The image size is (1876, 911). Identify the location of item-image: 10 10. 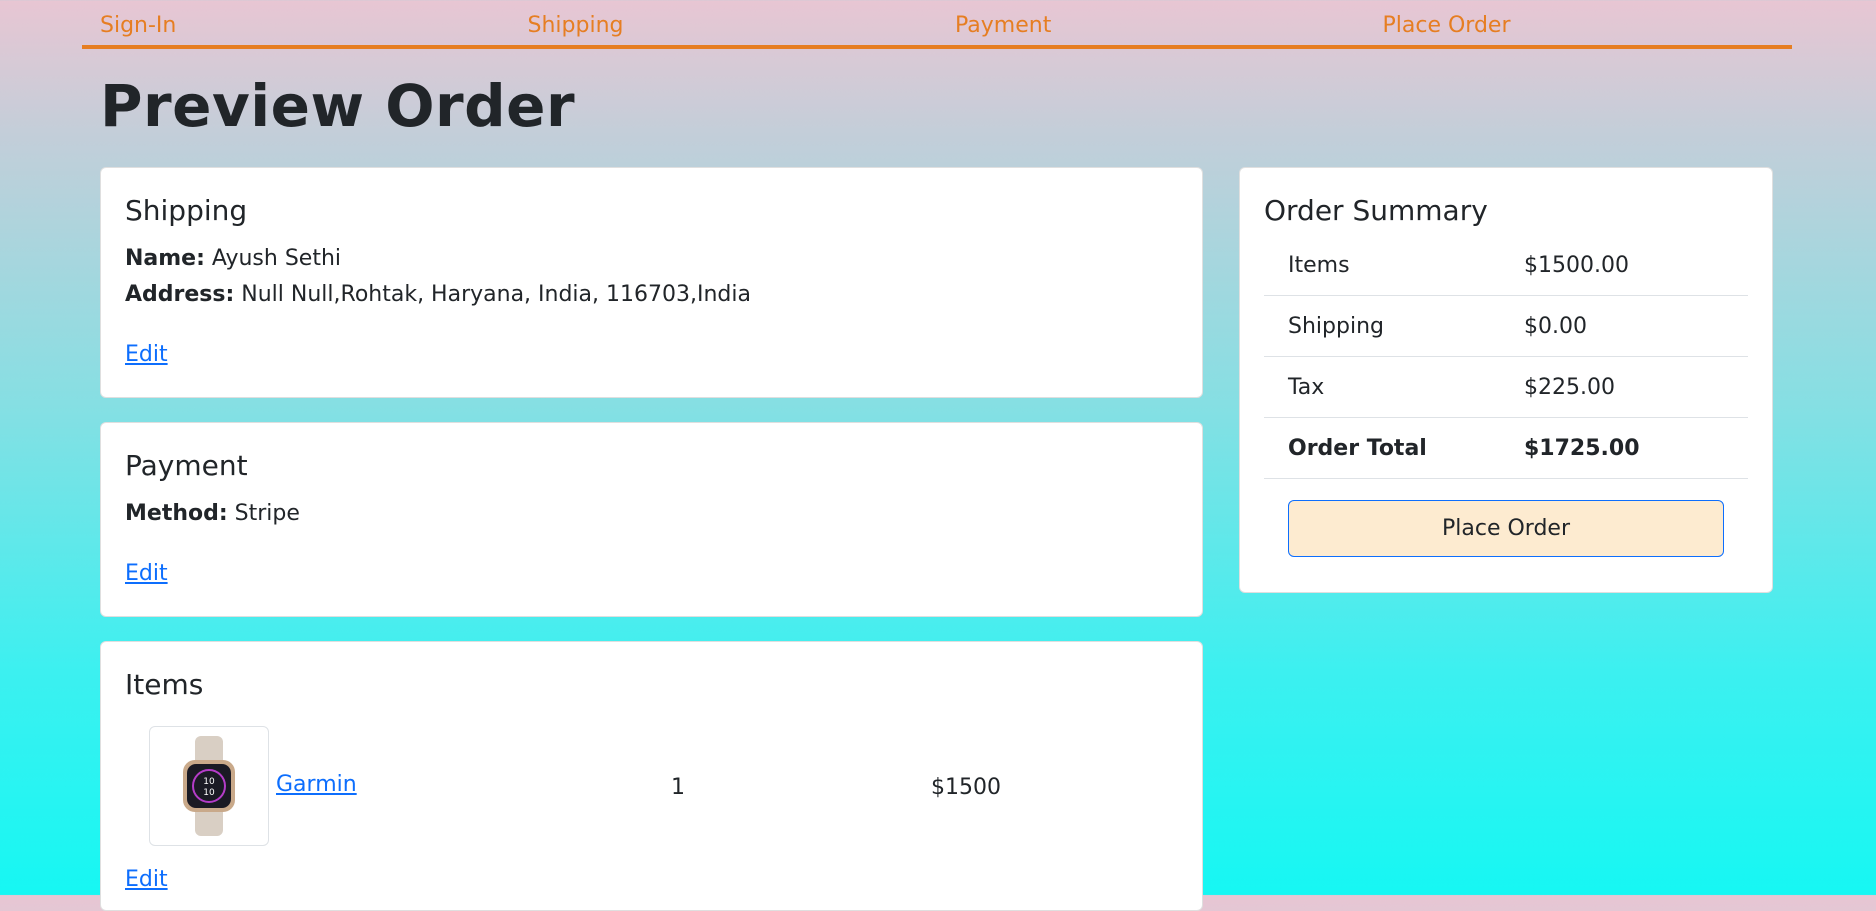
(209, 786).